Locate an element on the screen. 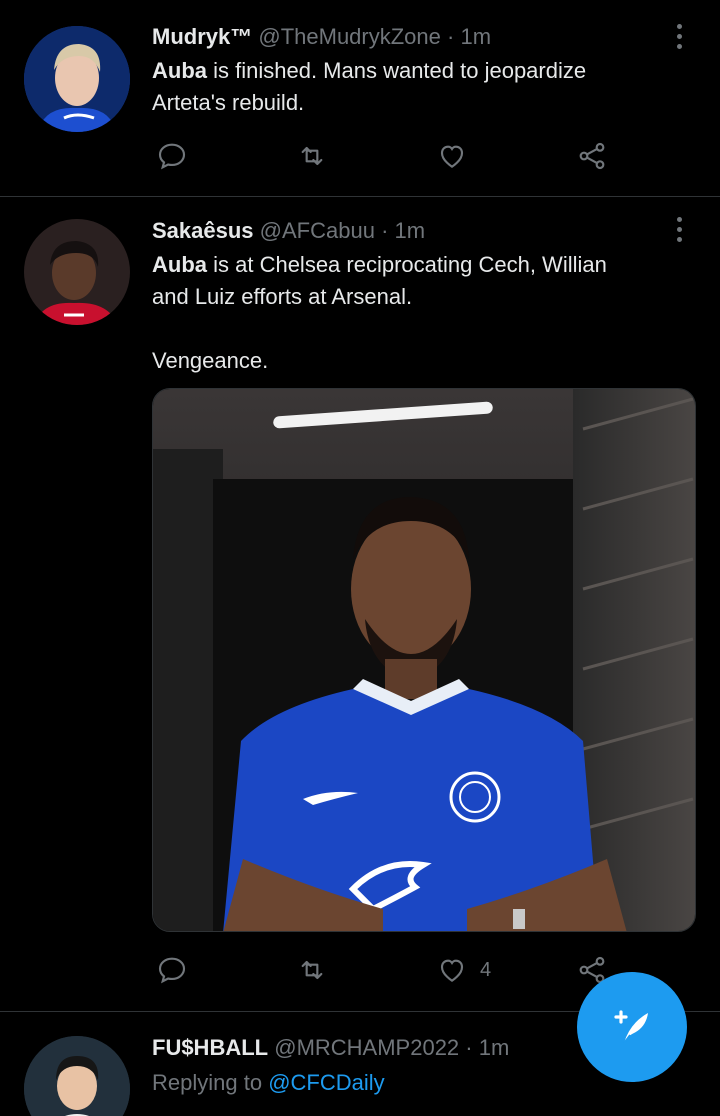 The width and height of the screenshot is (720, 1116). tweet-header: Sakaêsus @AFCabuu · 1m is located at coordinates (288, 231).